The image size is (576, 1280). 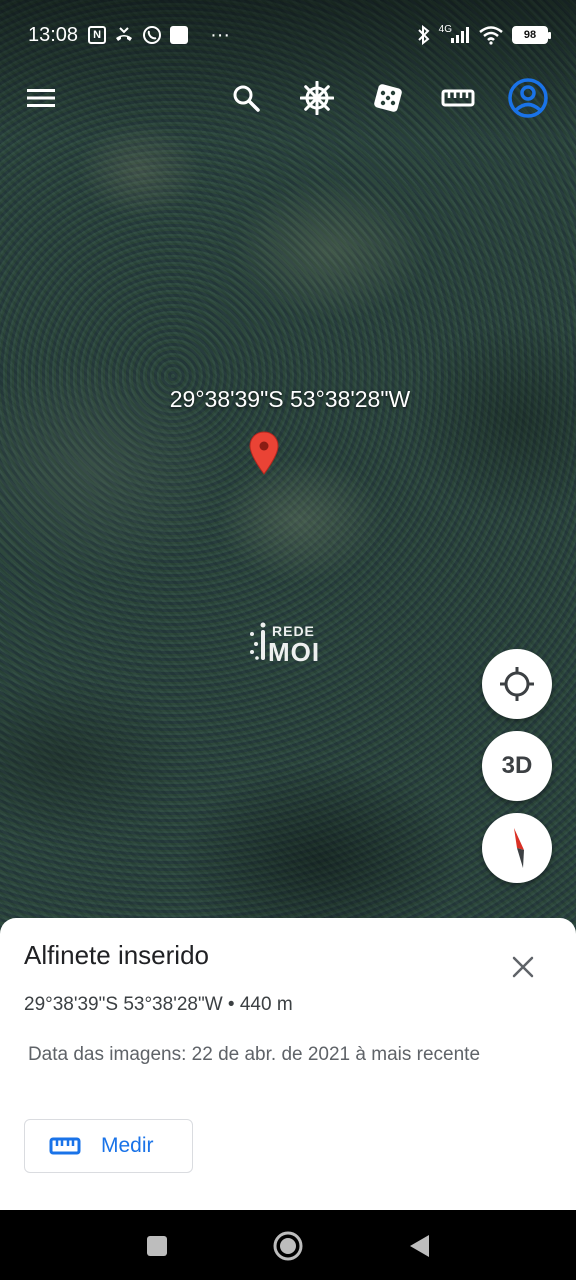 What do you see at coordinates (53, 34) in the screenshot?
I see `status-time: 13:08` at bounding box center [53, 34].